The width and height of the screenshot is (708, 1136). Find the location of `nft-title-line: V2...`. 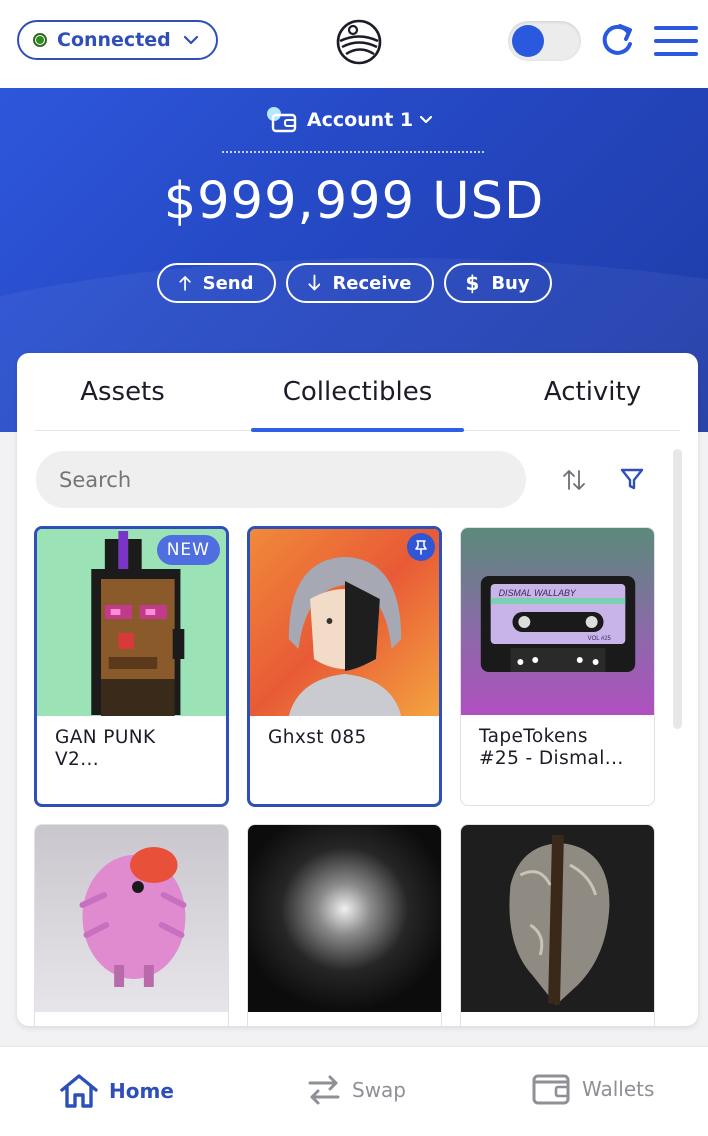

nft-title-line: V2... is located at coordinates (77, 759).